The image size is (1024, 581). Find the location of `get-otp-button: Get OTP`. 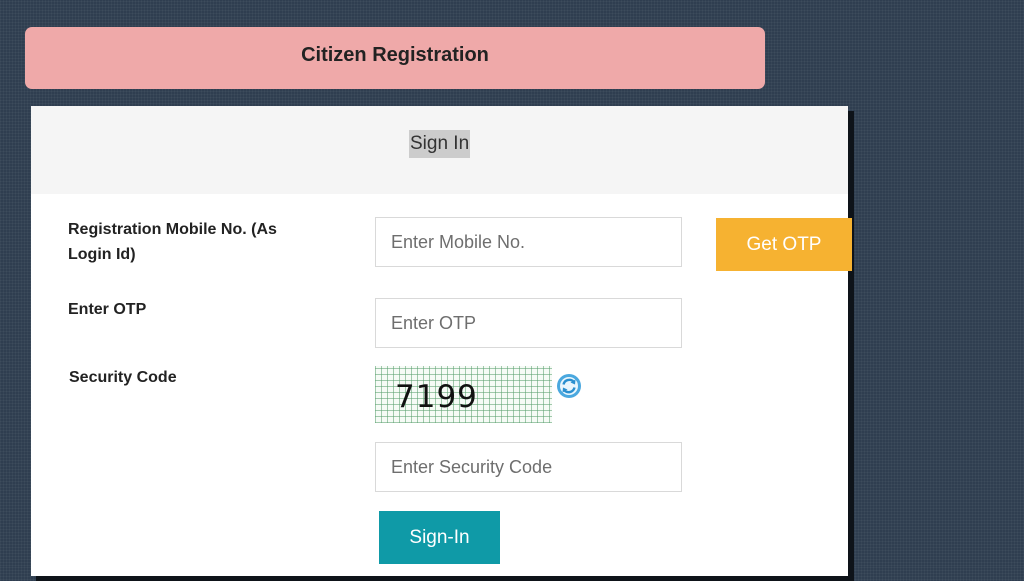

get-otp-button: Get OTP is located at coordinates (784, 244).